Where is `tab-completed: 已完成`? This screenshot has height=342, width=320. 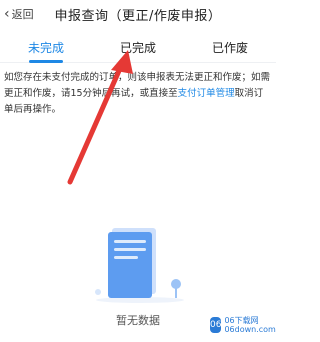
tab-completed: 已完成 is located at coordinates (138, 47).